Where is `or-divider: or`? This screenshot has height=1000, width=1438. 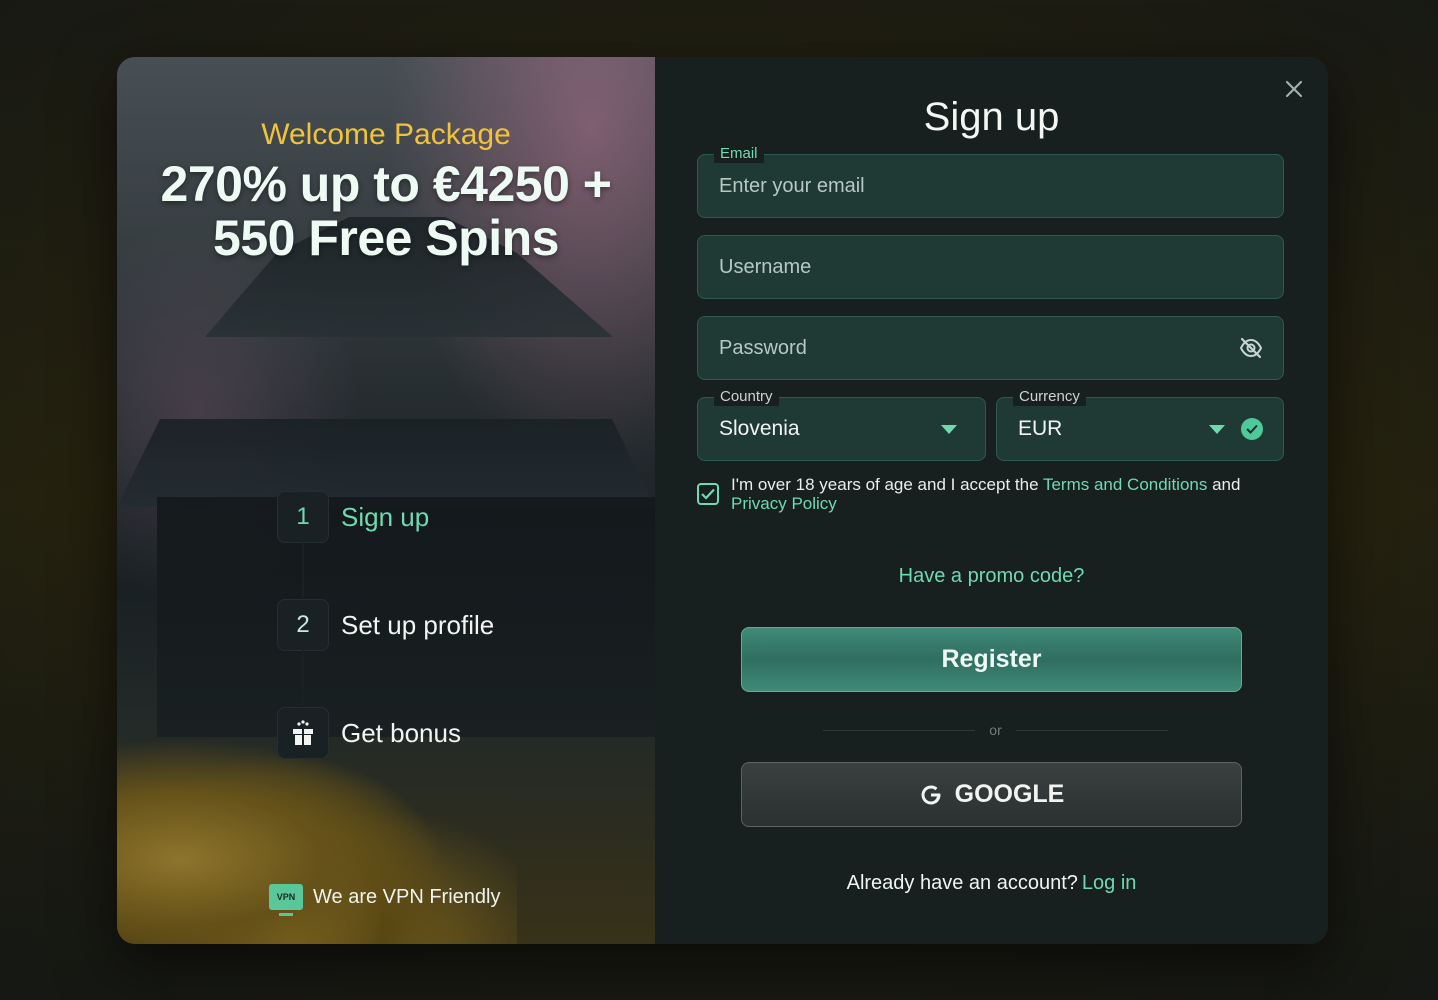
or-divider: or is located at coordinates (996, 730).